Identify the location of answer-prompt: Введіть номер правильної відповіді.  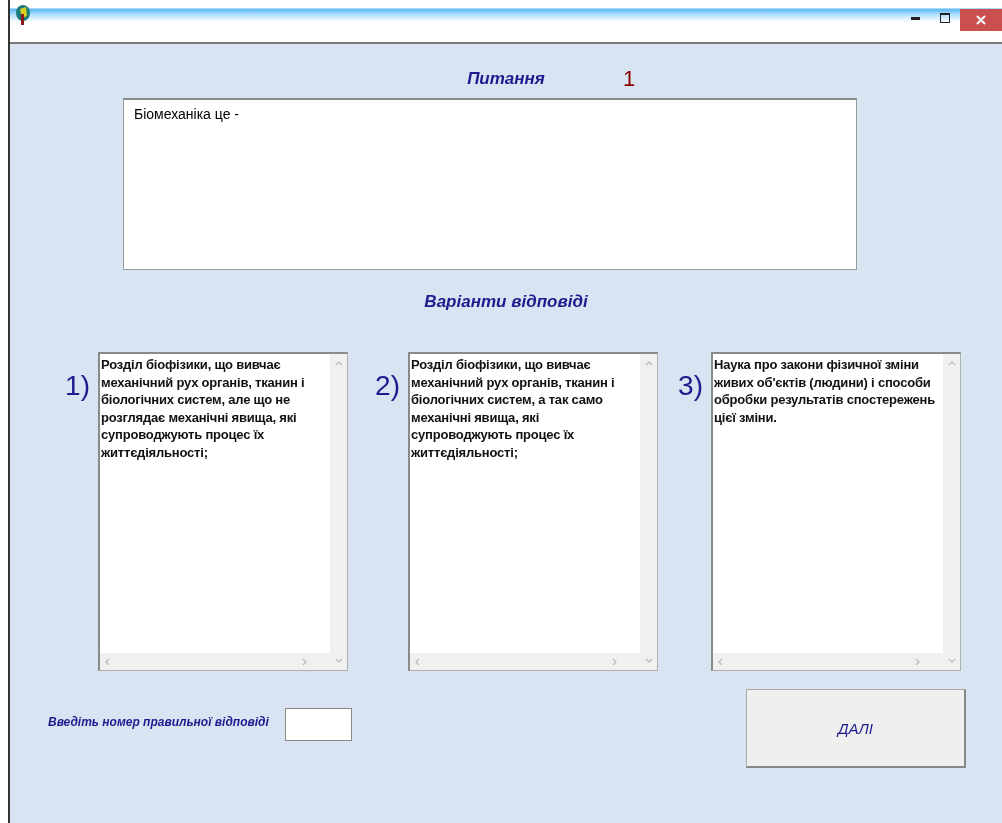
(158, 722).